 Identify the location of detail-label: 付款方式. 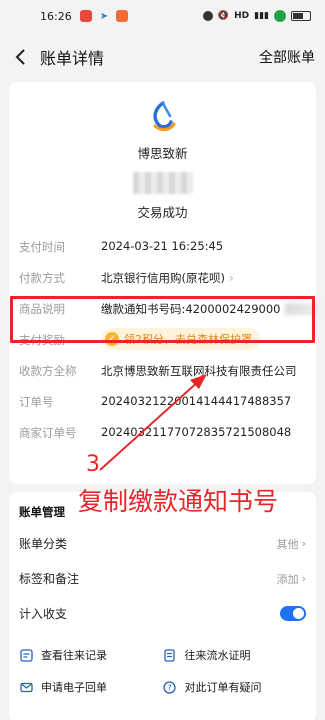
(42, 278).